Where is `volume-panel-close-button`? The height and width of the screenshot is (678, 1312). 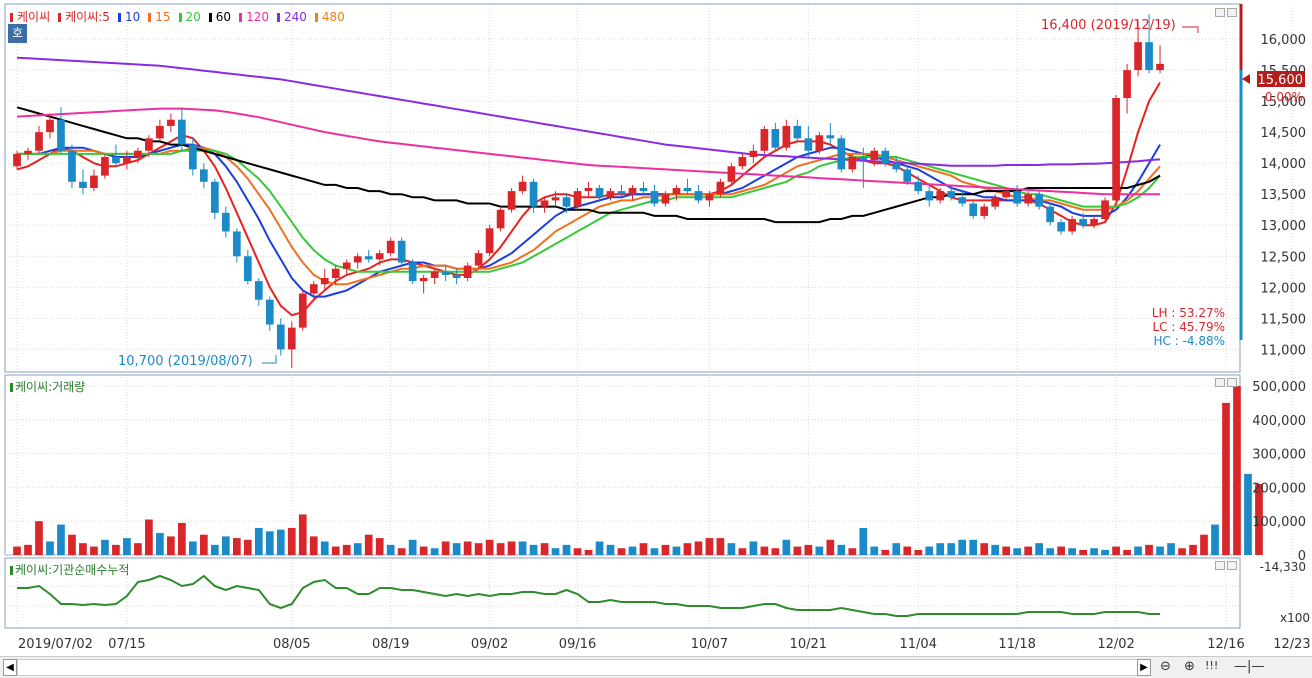
volume-panel-close-button is located at coordinates (1232, 382).